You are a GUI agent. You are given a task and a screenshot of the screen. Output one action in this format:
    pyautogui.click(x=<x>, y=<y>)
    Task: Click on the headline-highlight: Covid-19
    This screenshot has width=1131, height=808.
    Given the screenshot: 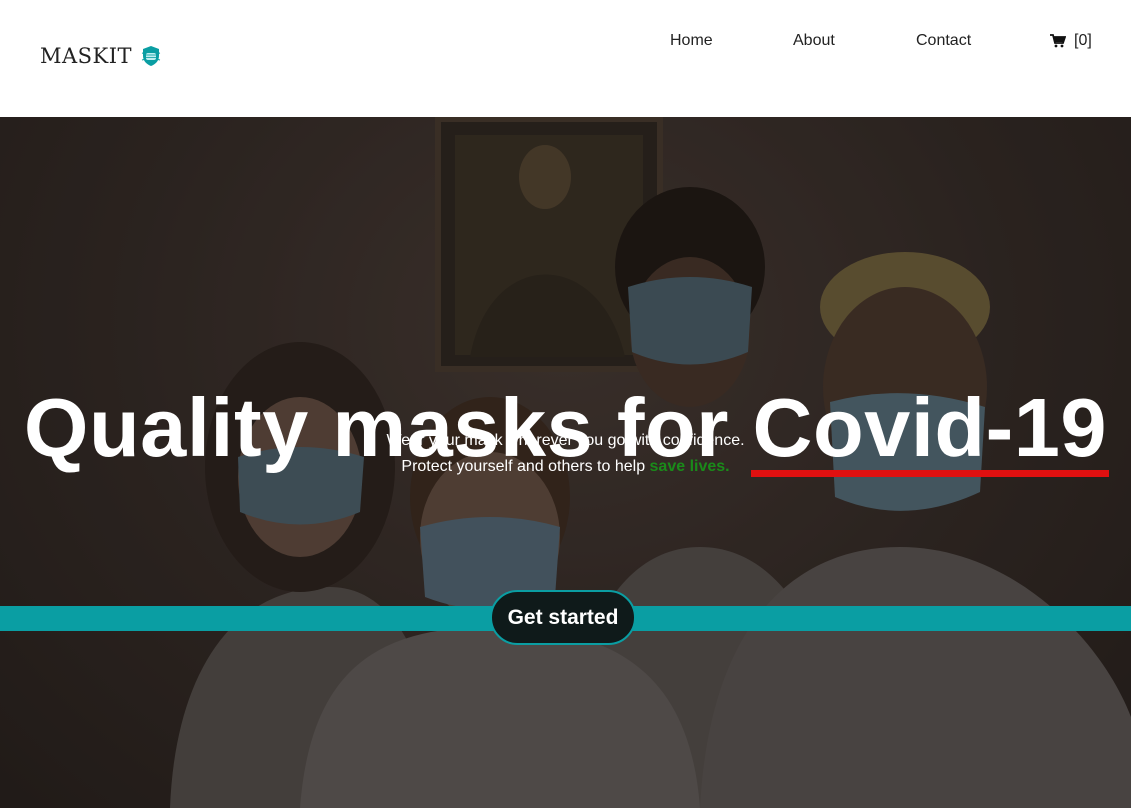 What is the action you would take?
    pyautogui.click(x=929, y=428)
    